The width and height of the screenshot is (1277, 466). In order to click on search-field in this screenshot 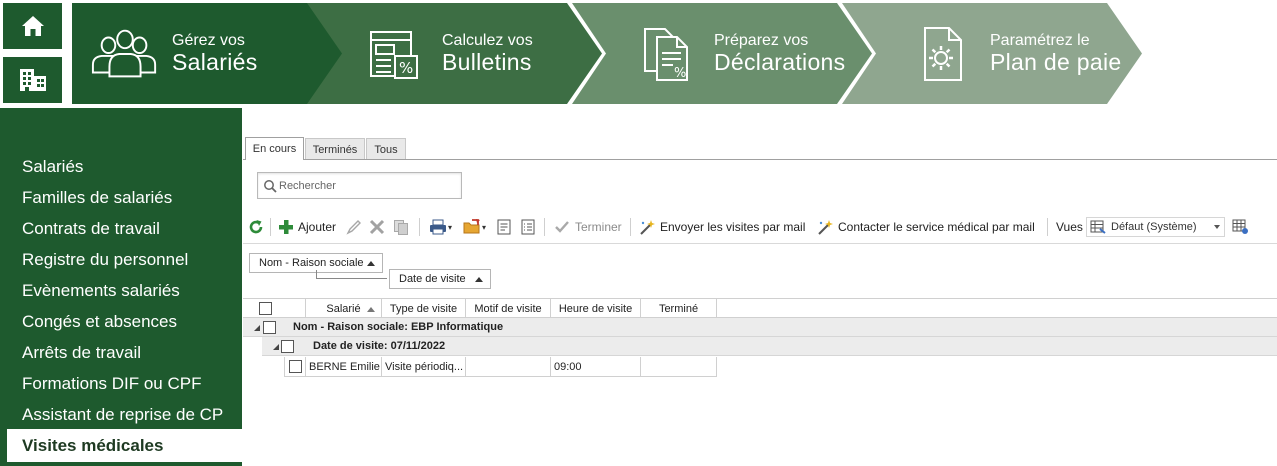, I will do `click(359, 185)`.